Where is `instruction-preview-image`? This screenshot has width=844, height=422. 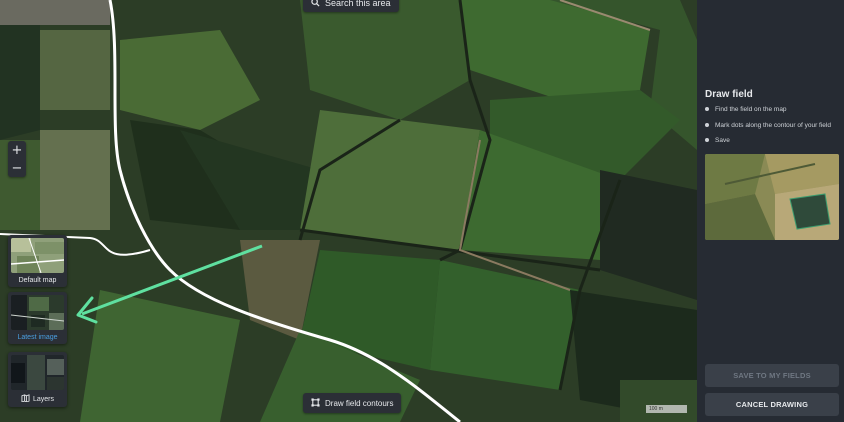
instruction-preview-image is located at coordinates (772, 197).